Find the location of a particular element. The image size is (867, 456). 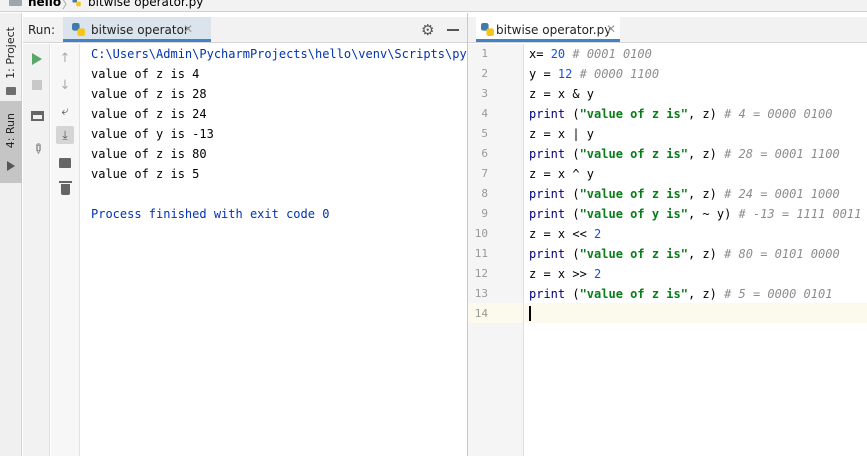

code-line: y = 12 # 0000 1100 is located at coordinates (594, 74).